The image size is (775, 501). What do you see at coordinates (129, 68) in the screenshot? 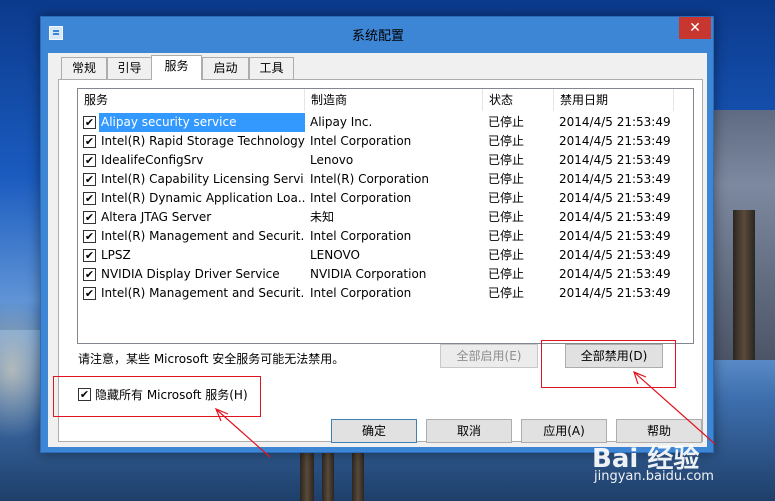
I see `tab-boot: 引导` at bounding box center [129, 68].